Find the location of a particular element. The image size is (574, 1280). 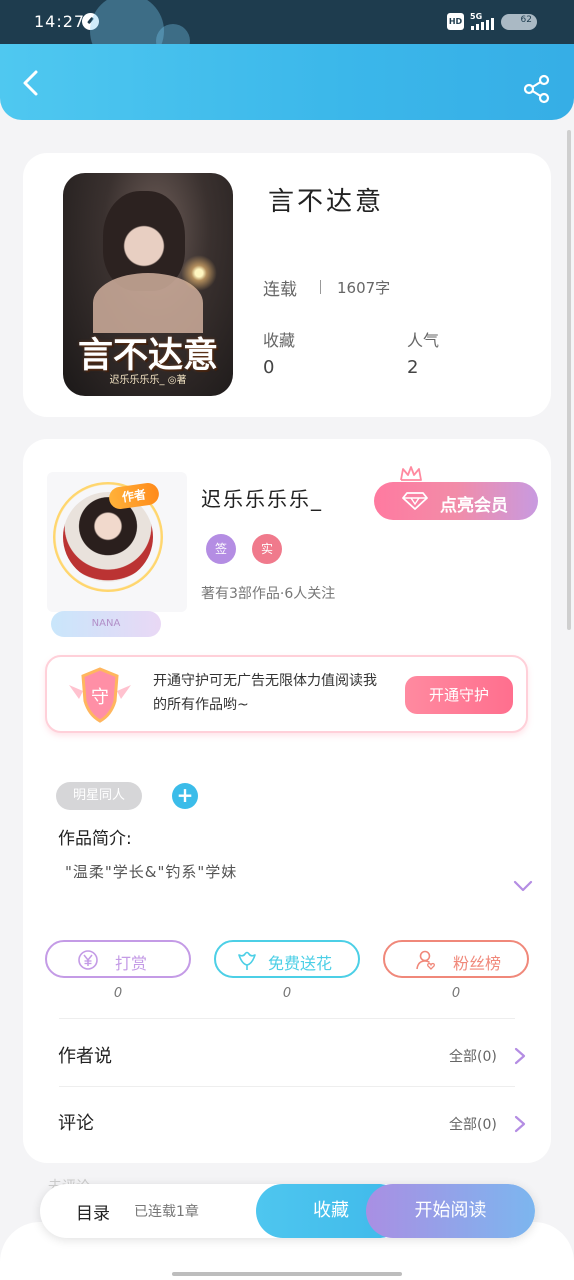

intro-label: 作品简介: is located at coordinates (95, 839).